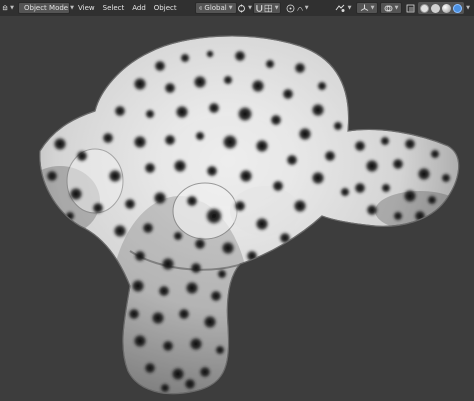 The height and width of the screenshot is (401, 474). I want to click on snap-toggle: ▼, so click(266, 8).